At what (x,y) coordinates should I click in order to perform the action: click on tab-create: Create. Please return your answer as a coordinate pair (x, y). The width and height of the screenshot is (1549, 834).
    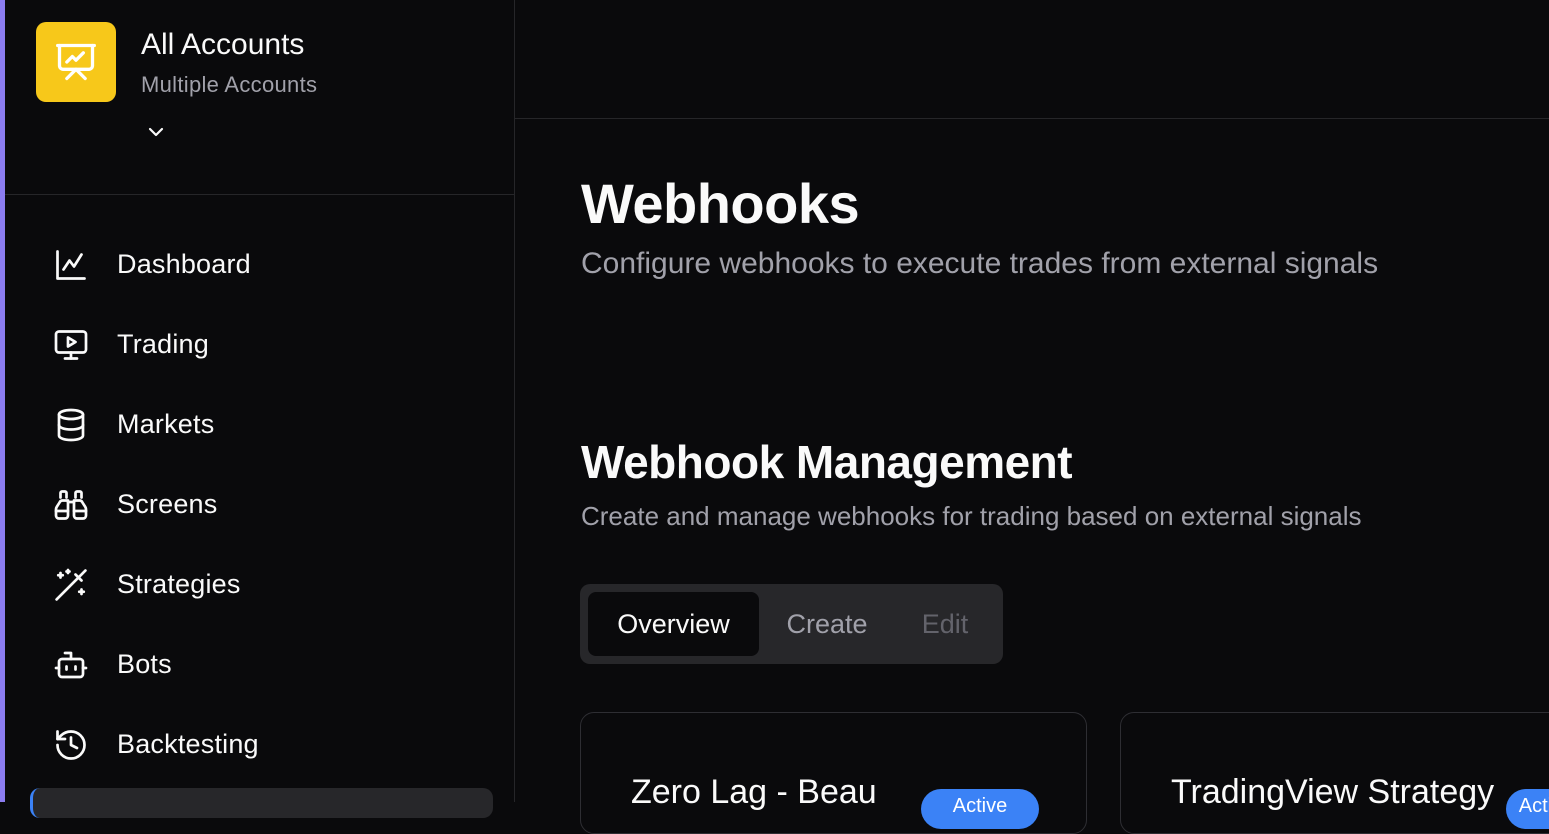
    Looking at the image, I should click on (827, 624).